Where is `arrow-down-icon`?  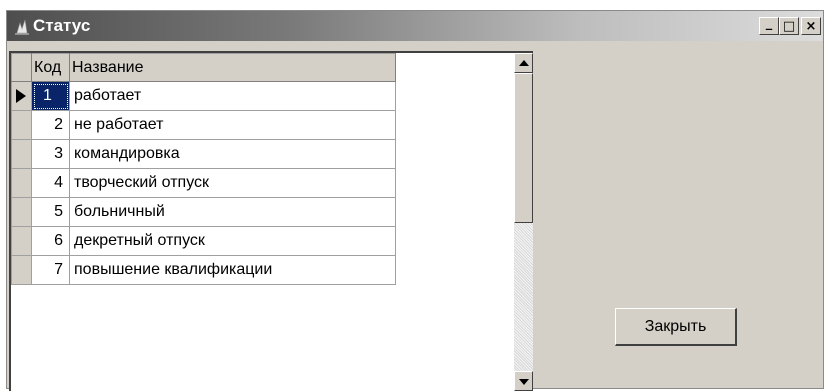 arrow-down-icon is located at coordinates (524, 382).